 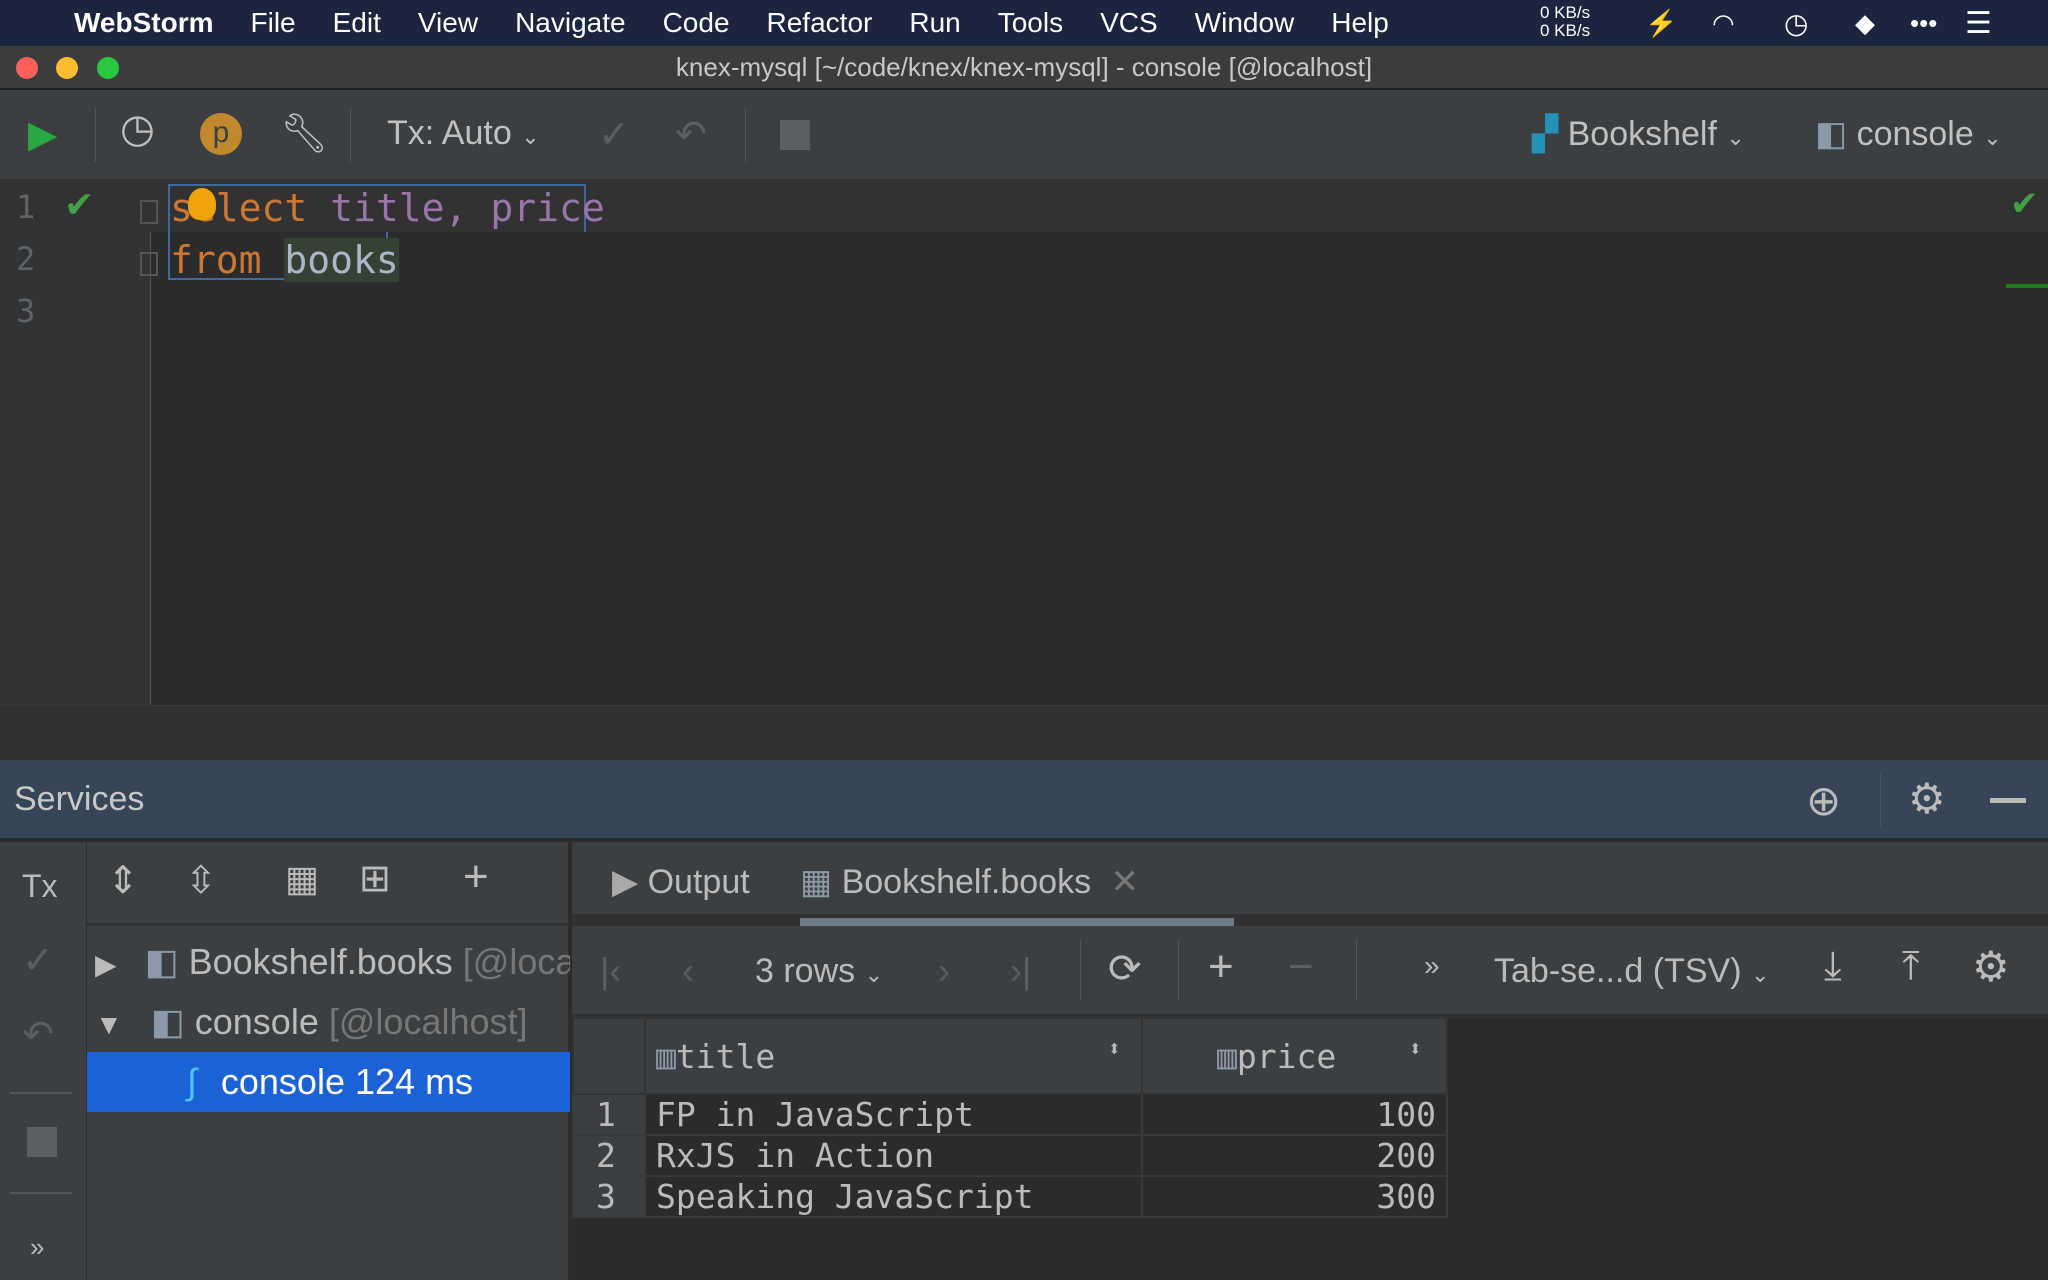 What do you see at coordinates (944, 971) in the screenshot?
I see `next-page-icon: ›` at bounding box center [944, 971].